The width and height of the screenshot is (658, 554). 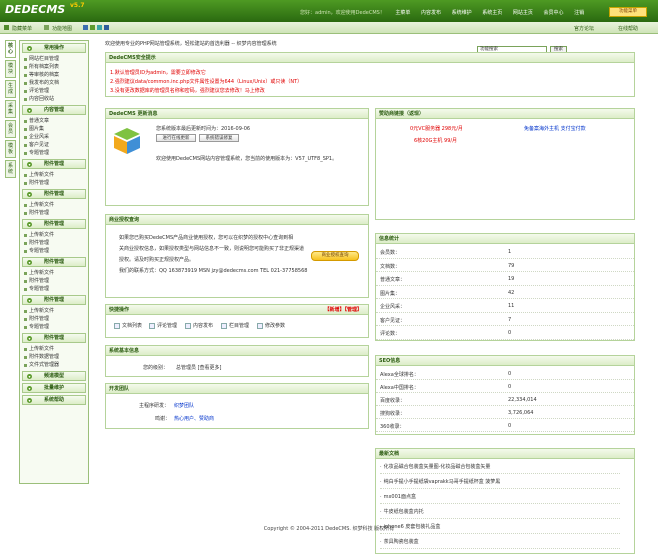 I want to click on skin-color-green, so click(x=92, y=27).